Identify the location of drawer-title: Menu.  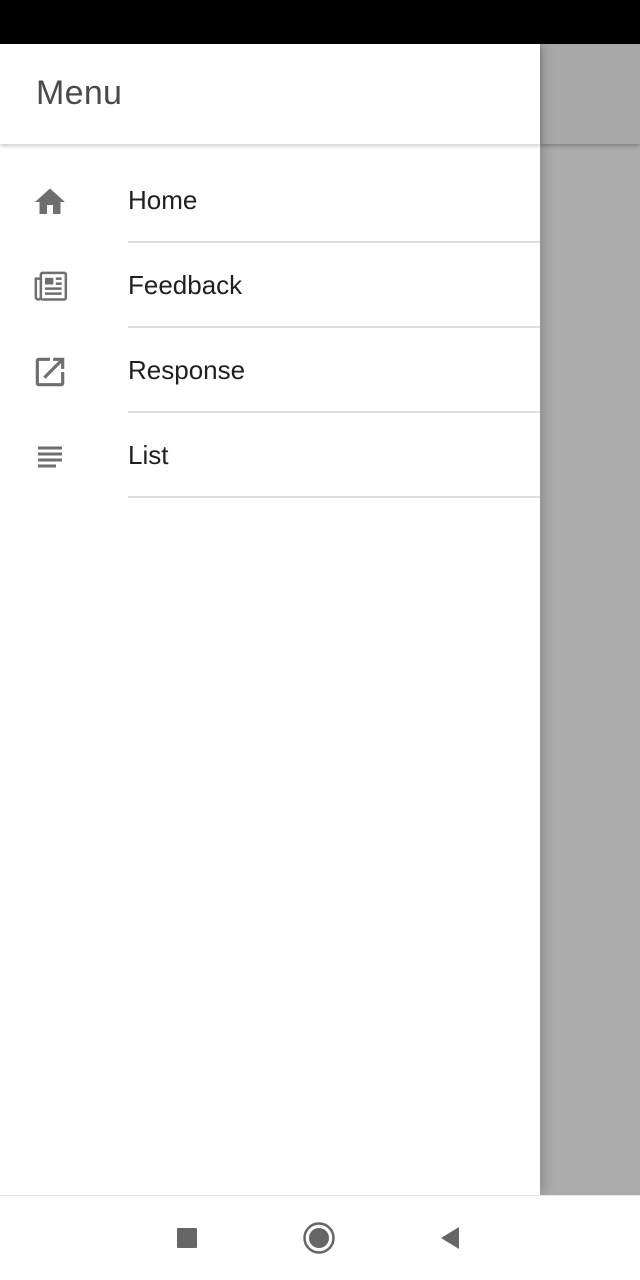
(79, 93).